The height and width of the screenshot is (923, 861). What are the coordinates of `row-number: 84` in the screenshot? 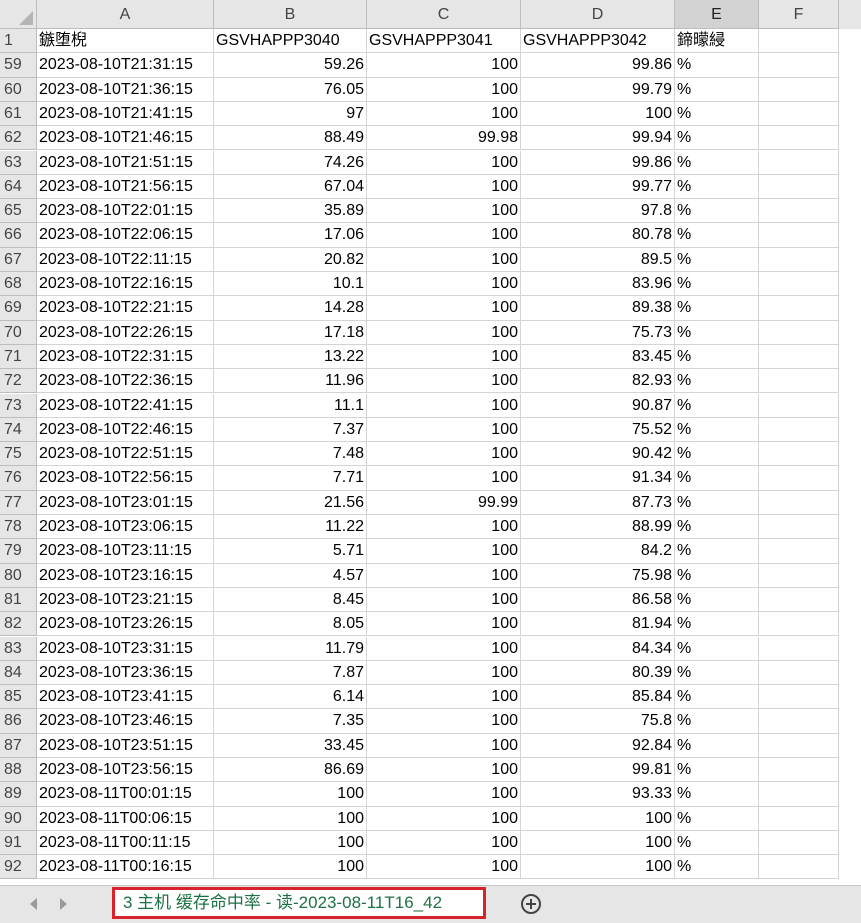 It's located at (18, 673).